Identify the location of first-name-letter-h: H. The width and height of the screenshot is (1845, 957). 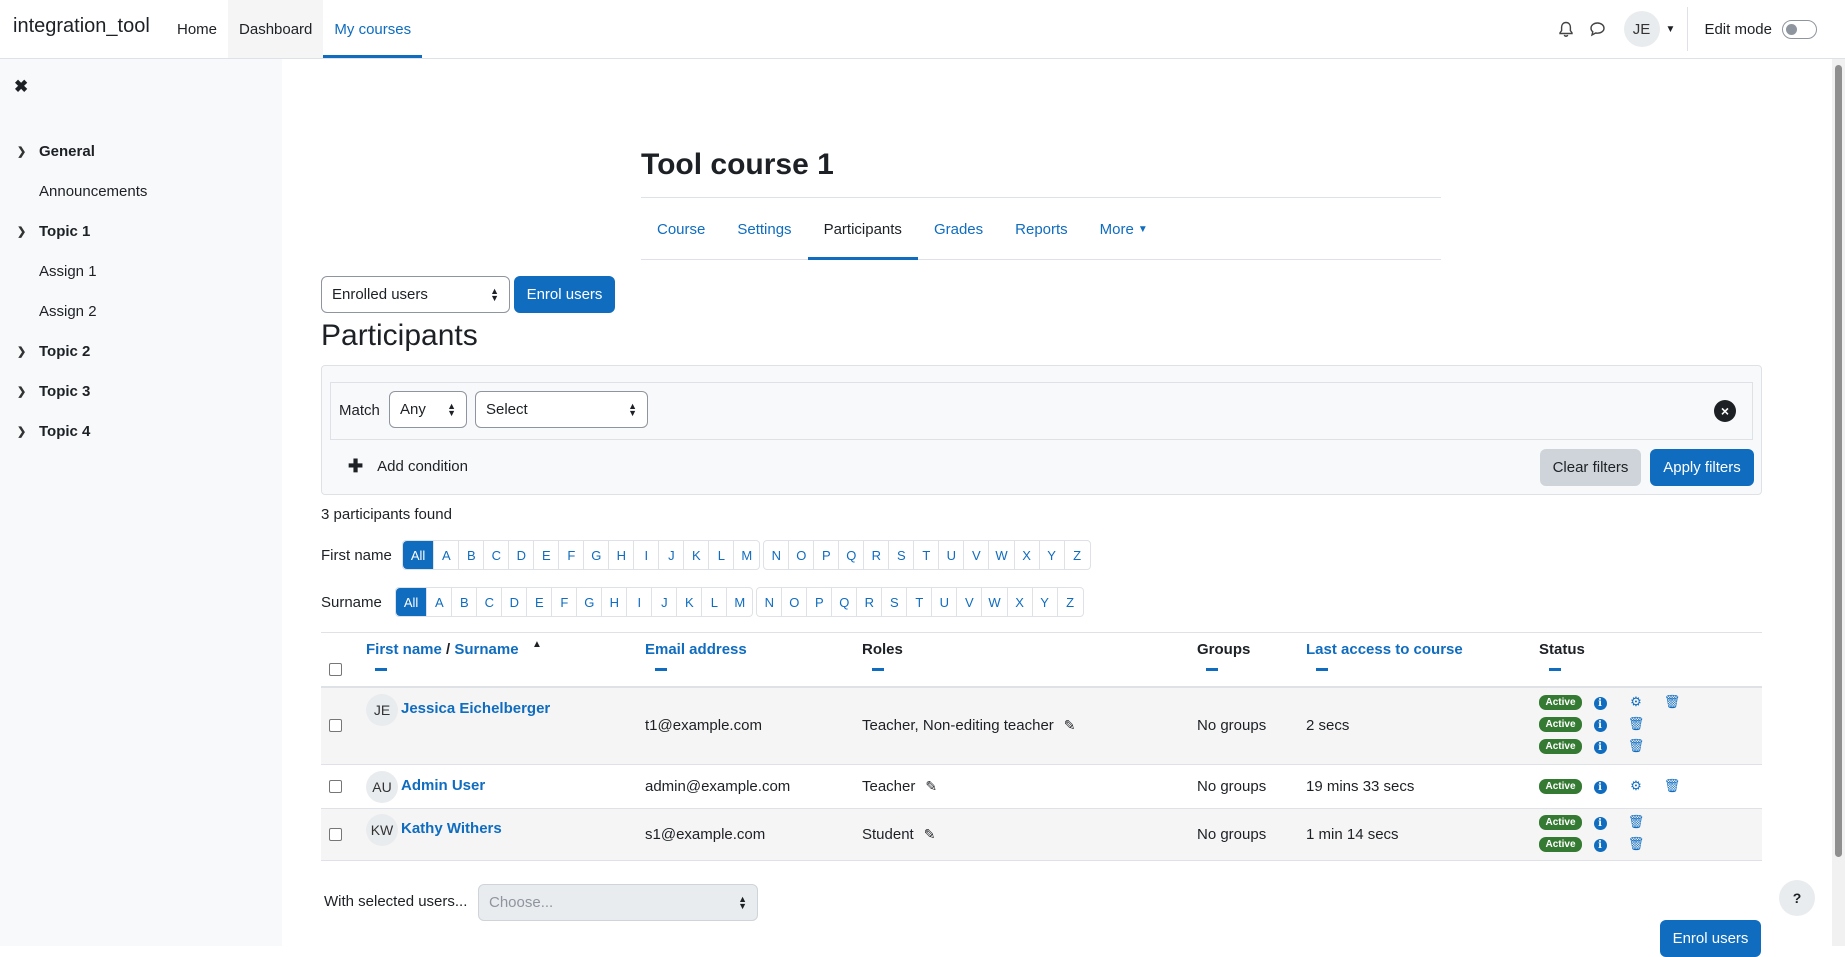
(622, 555).